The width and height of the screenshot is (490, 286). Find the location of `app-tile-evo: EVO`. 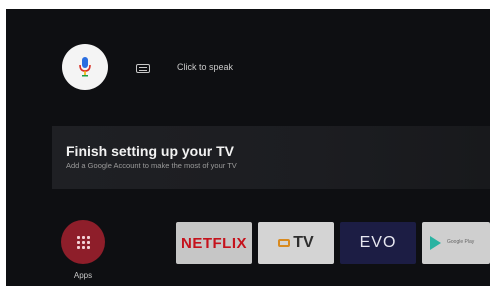

app-tile-evo: EVO is located at coordinates (378, 243).